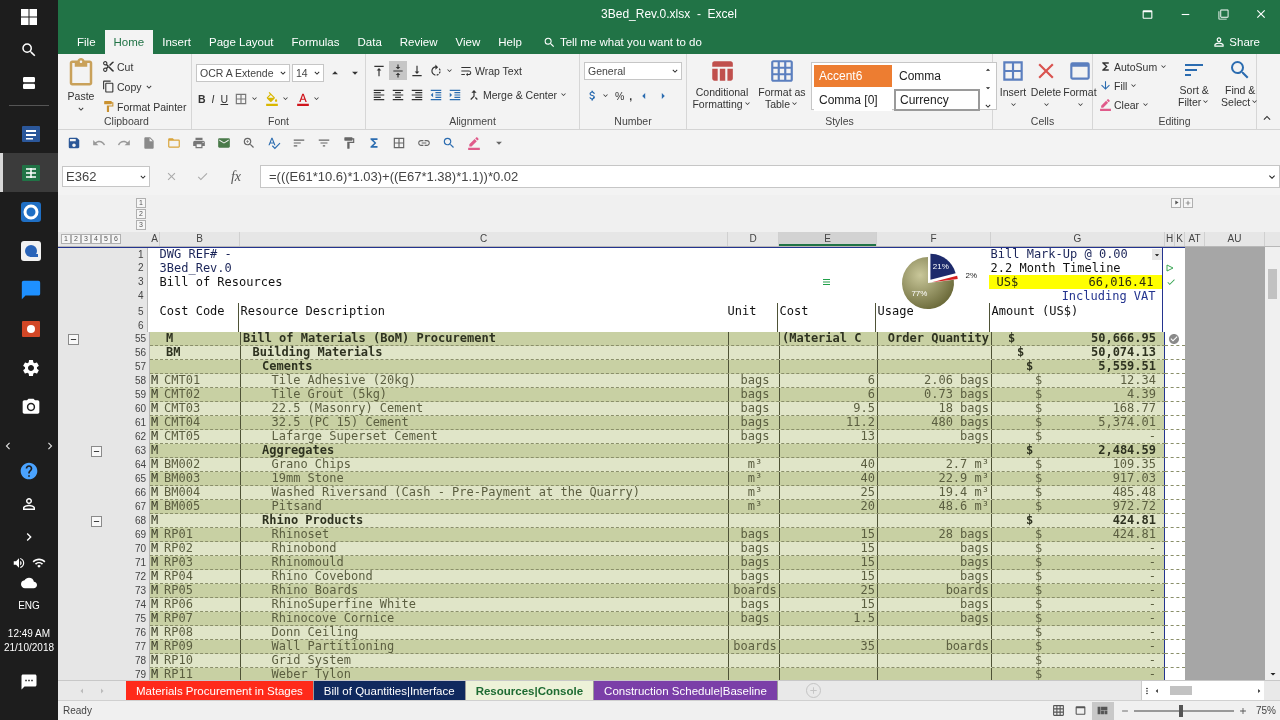 Image resolution: width=1280 pixels, height=720 pixels. I want to click on table-cell: Wall Partitioning, so click(484, 646).